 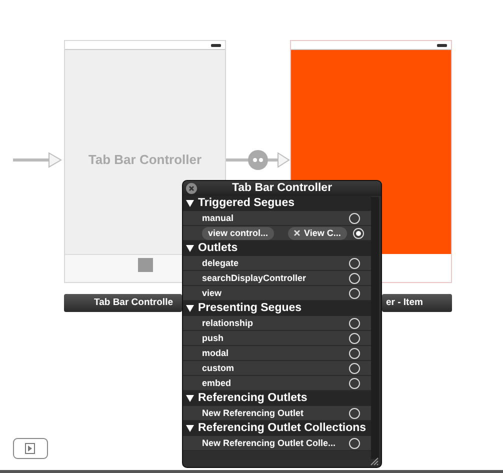 What do you see at coordinates (246, 203) in the screenshot?
I see `section-header: Triggered Segues` at bounding box center [246, 203].